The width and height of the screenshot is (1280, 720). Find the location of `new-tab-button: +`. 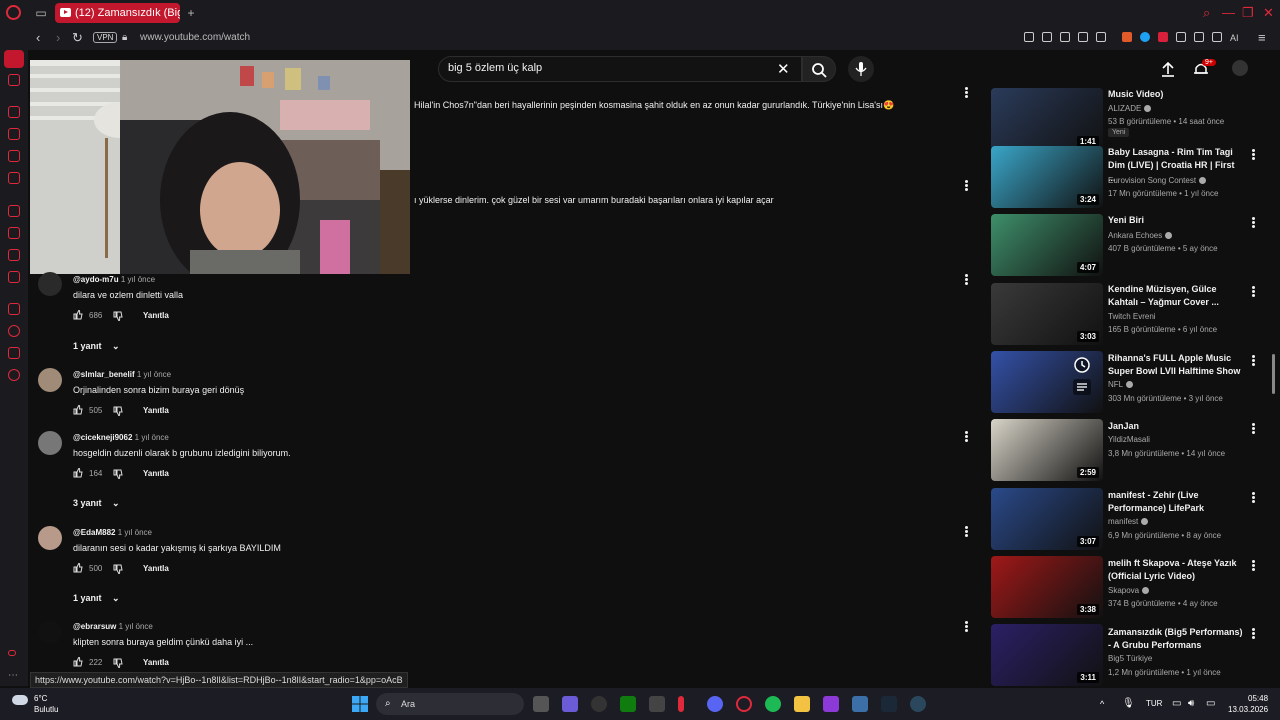

new-tab-button: + is located at coordinates (191, 13).